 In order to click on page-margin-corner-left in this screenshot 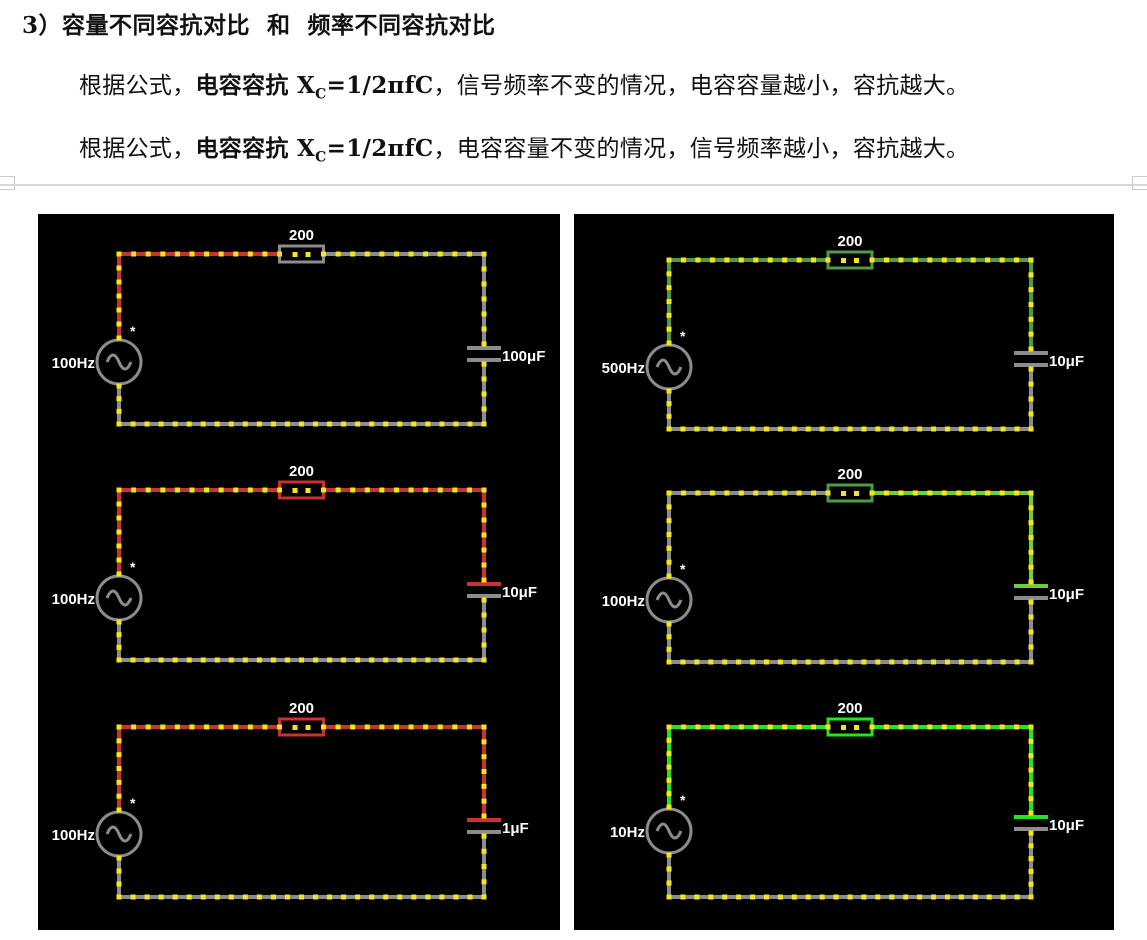, I will do `click(7, 183)`.